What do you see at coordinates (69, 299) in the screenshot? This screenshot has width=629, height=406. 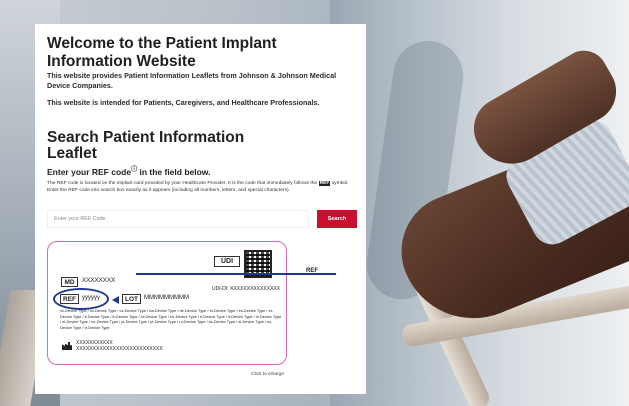 I see `ref-symbol: REF` at bounding box center [69, 299].